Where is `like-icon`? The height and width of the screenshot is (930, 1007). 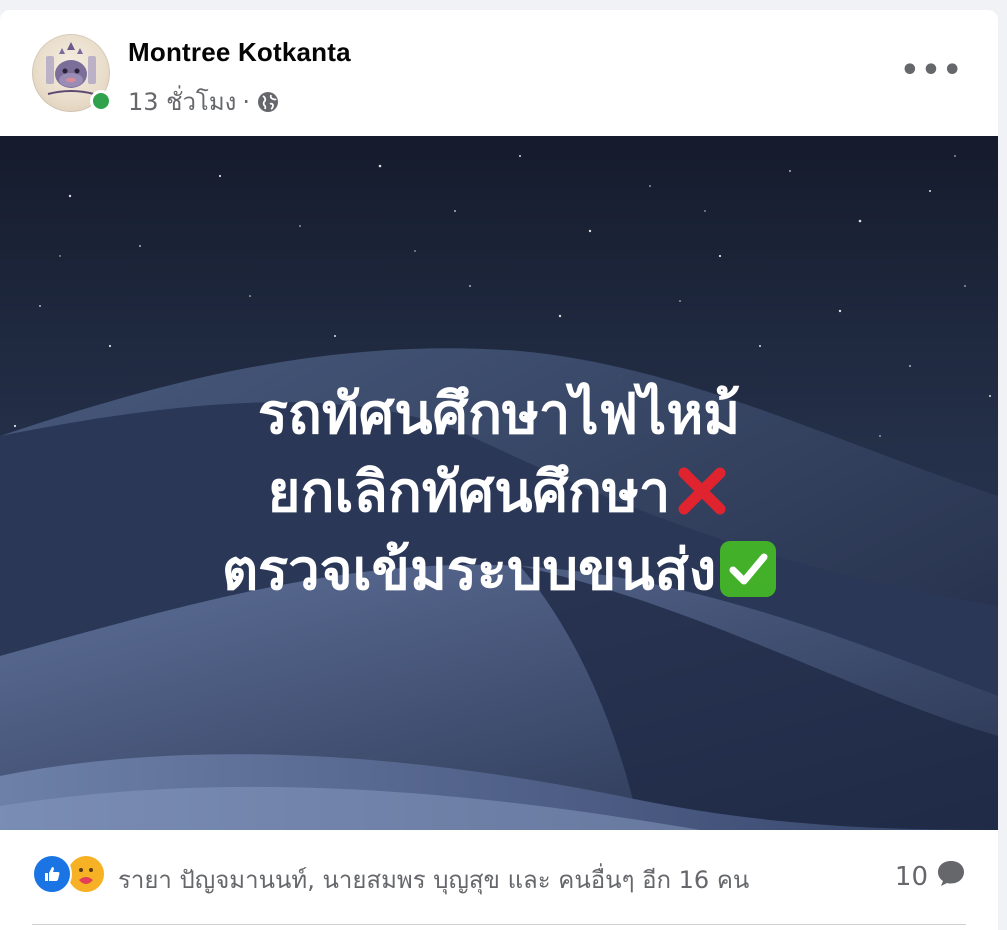 like-icon is located at coordinates (52, 874).